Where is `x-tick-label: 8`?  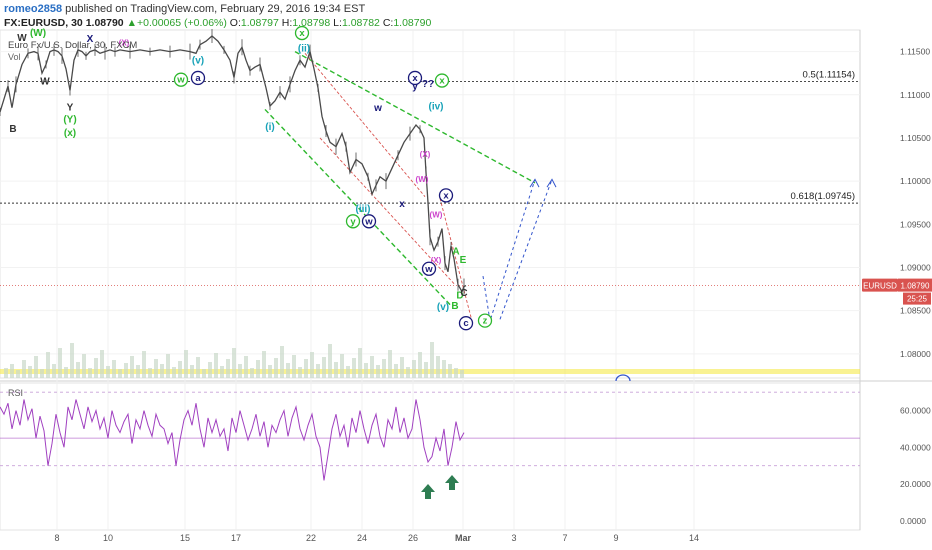
x-tick-label: 8 is located at coordinates (56, 538).